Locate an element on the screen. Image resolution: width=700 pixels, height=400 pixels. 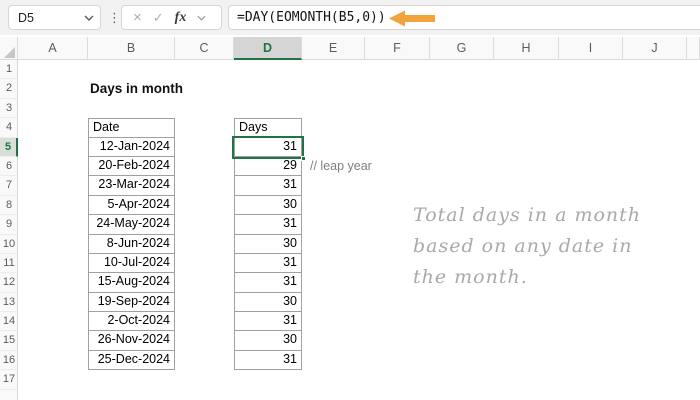
cell-b6: 20-Feb-2024 is located at coordinates (131, 166).